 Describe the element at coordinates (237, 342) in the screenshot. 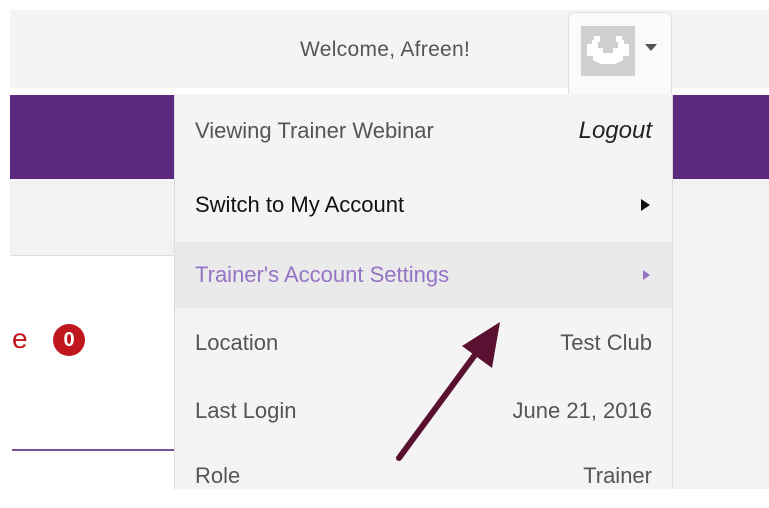

I see `info-label: Location` at that location.